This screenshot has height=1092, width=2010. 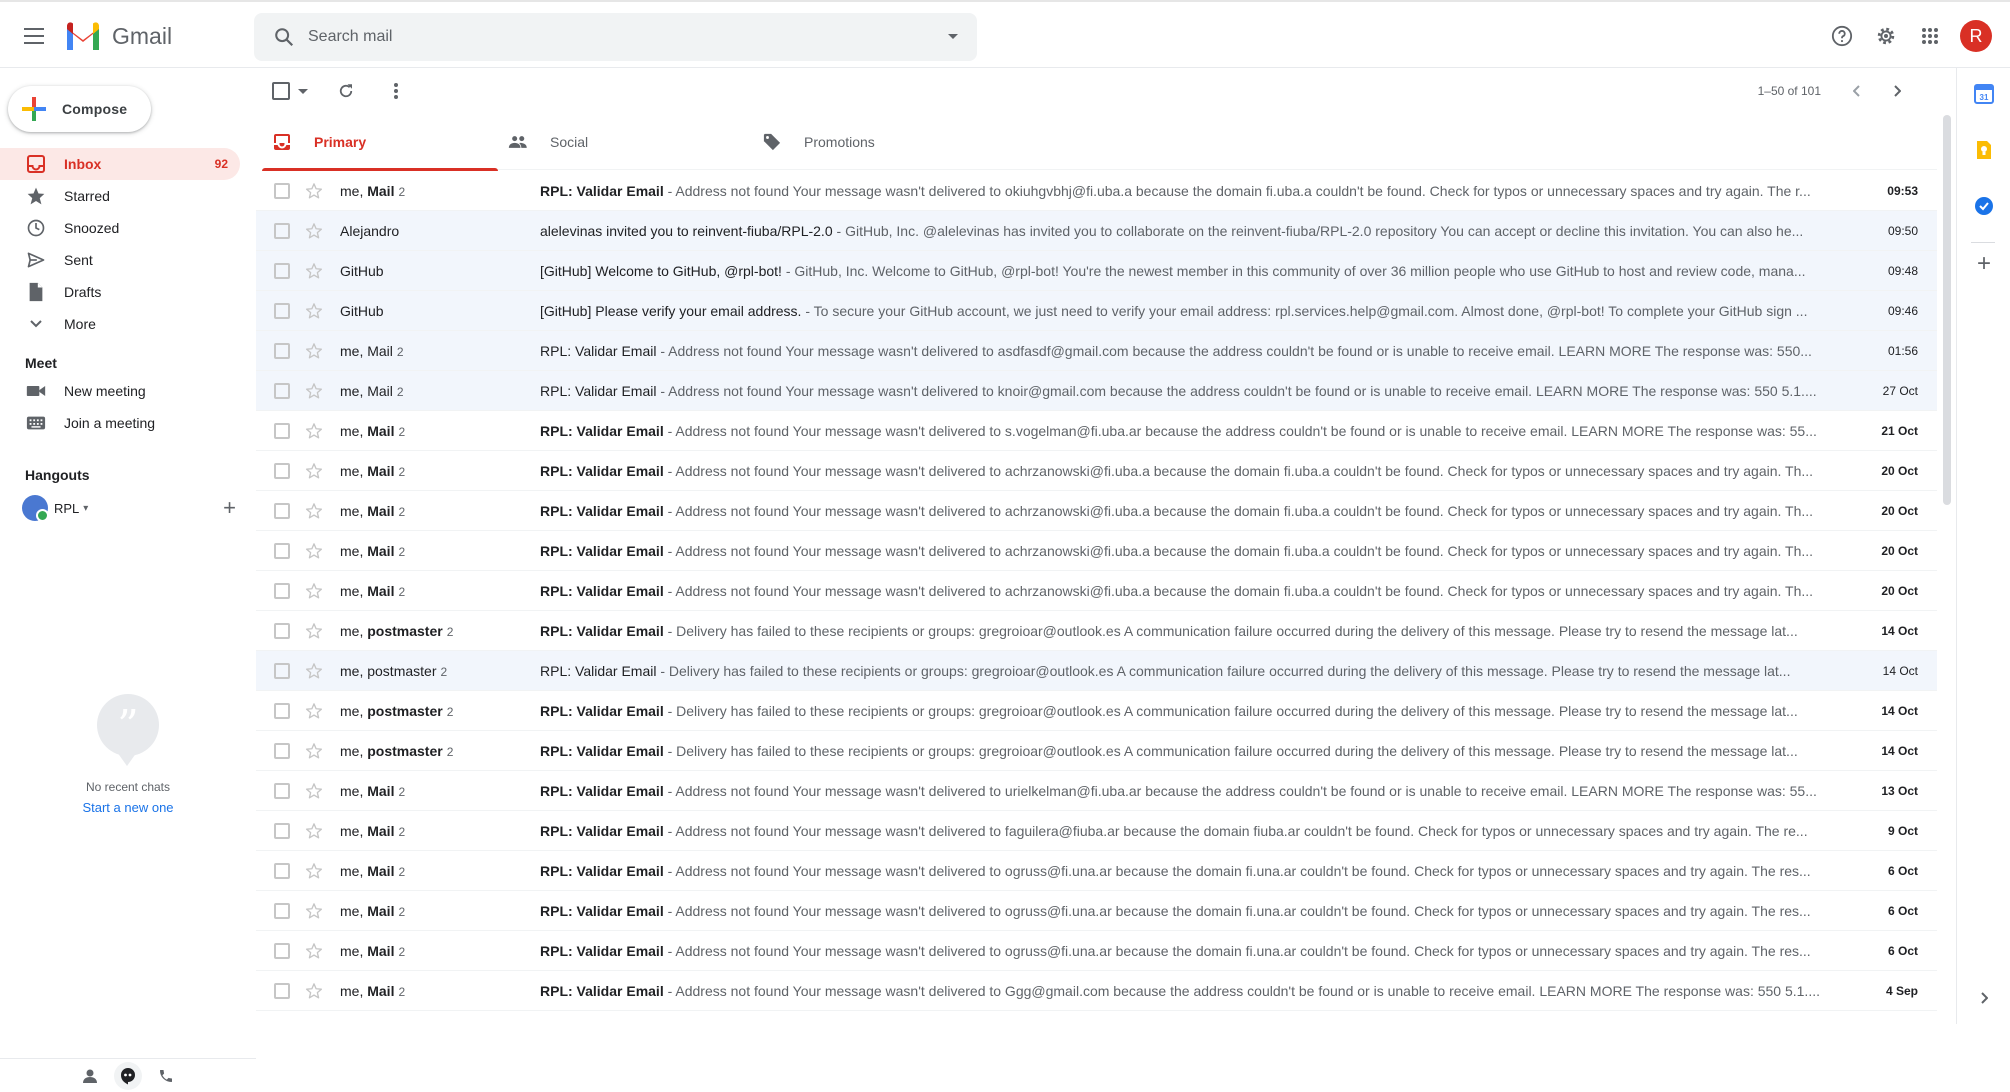 I want to click on tab-social: Social, so click(x=625, y=142).